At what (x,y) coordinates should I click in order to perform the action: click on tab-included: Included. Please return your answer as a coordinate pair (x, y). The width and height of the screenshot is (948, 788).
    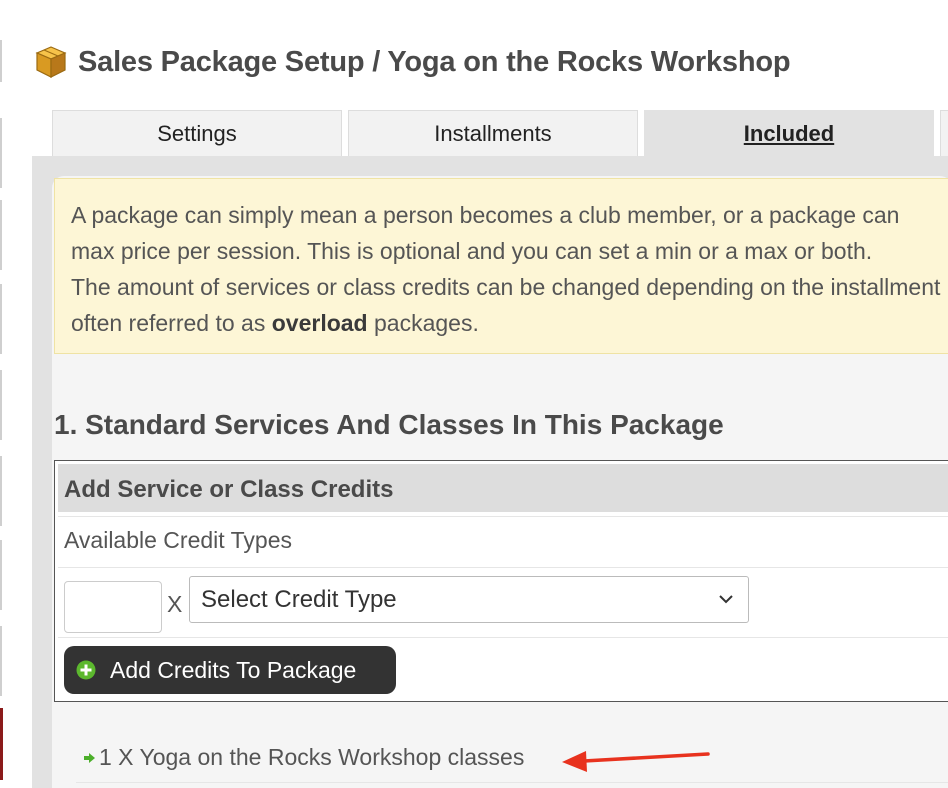
    Looking at the image, I should click on (789, 133).